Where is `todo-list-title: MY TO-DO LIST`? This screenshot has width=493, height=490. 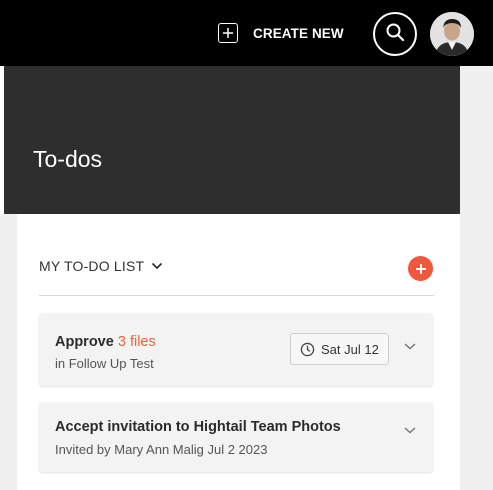 todo-list-title: MY TO-DO LIST is located at coordinates (92, 266).